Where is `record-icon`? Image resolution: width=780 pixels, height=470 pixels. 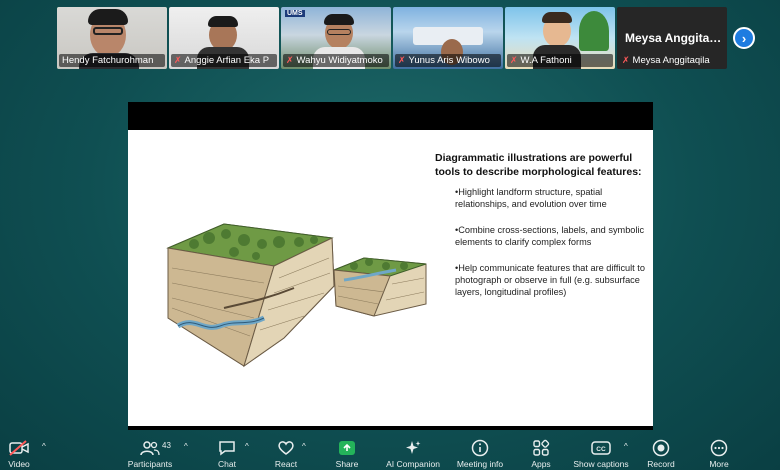
record-icon is located at coordinates (661, 448).